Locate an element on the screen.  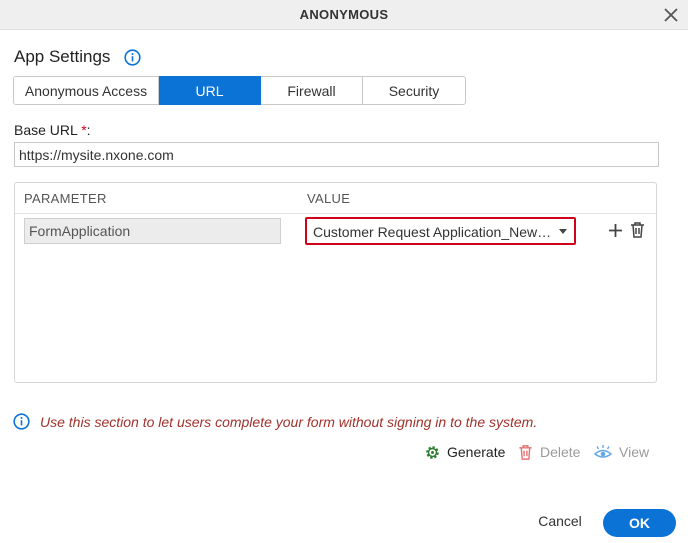
ok-button: OK is located at coordinates (639, 523).